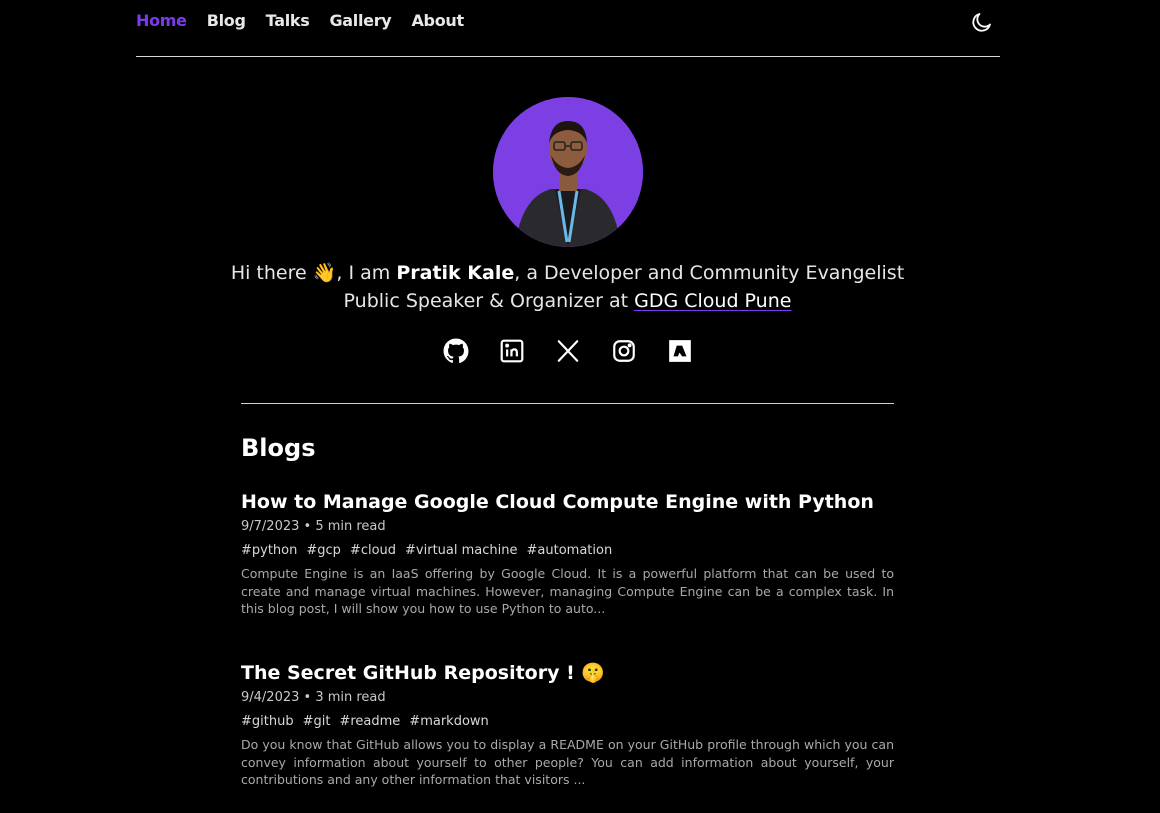 This screenshot has height=813, width=1160. I want to click on nav-links: Home Blog Talks Gallery About, so click(310, 20).